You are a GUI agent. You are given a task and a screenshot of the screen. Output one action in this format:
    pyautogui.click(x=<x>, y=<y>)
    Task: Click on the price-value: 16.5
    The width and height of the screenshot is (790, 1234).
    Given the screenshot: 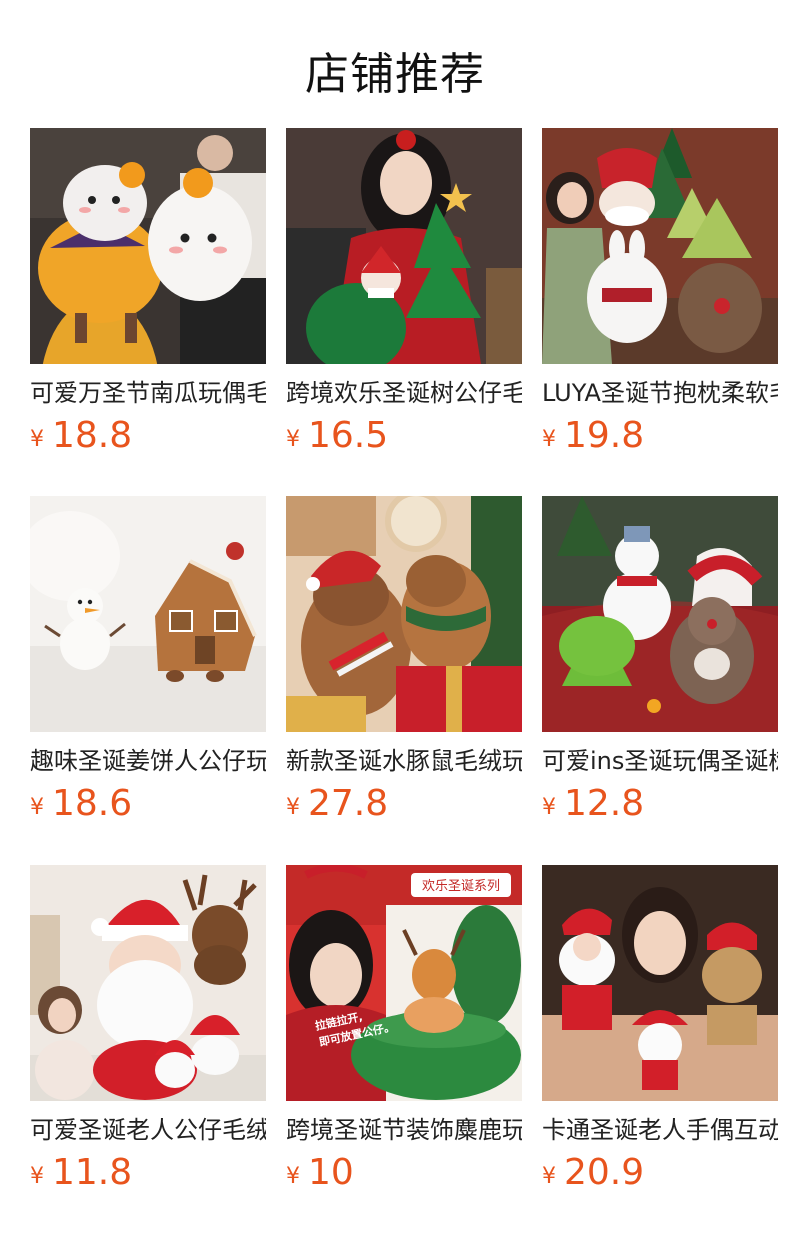 What is the action you would take?
    pyautogui.click(x=348, y=435)
    